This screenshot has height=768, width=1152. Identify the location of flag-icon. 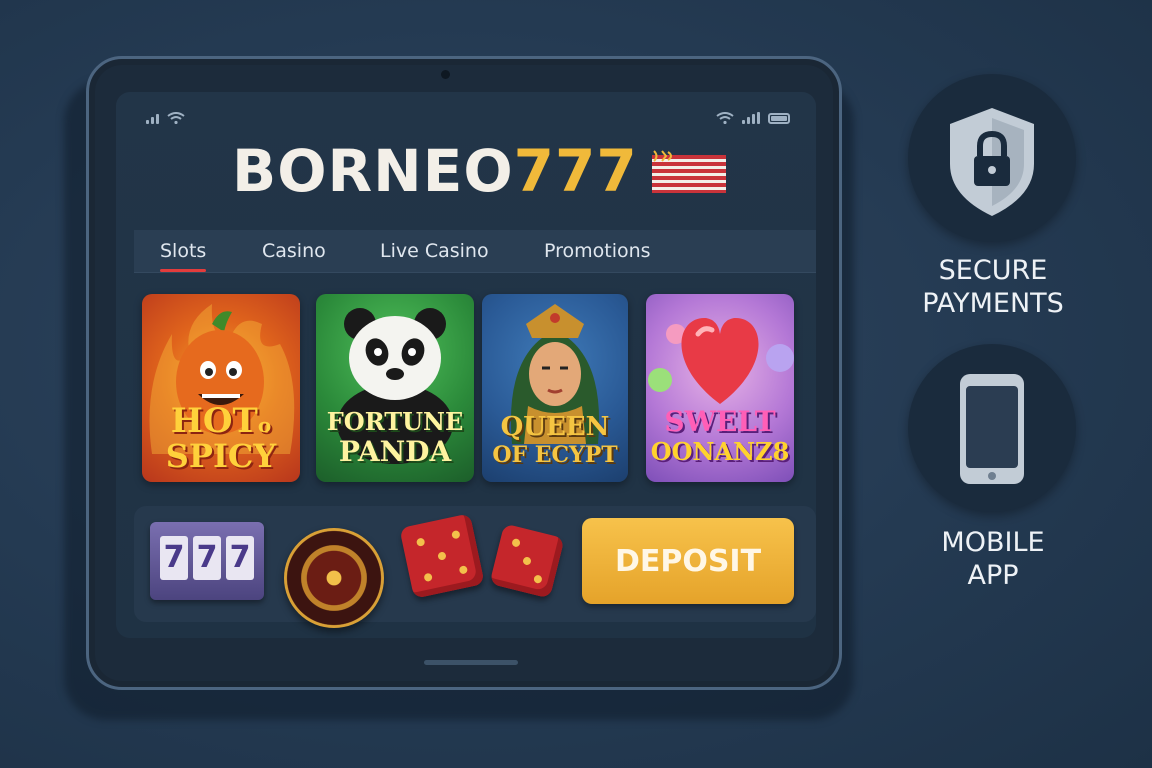
(689, 172).